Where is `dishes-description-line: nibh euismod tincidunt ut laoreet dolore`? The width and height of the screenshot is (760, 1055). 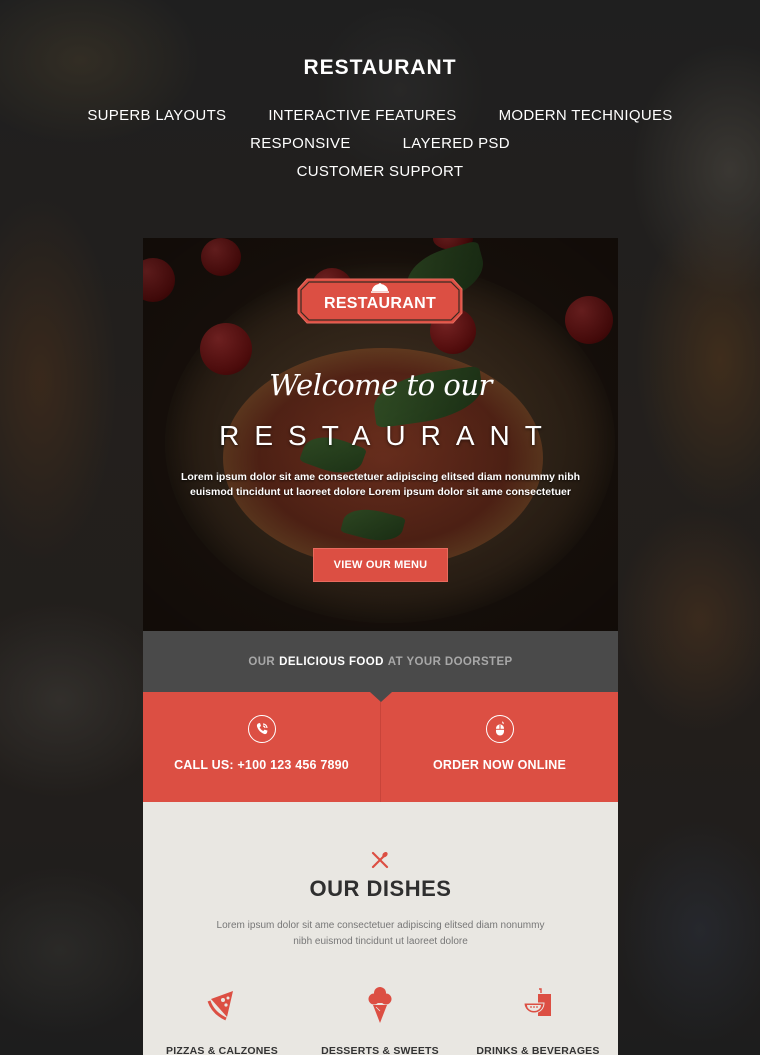 dishes-description-line: nibh euismod tincidunt ut laoreet dolore is located at coordinates (380, 941).